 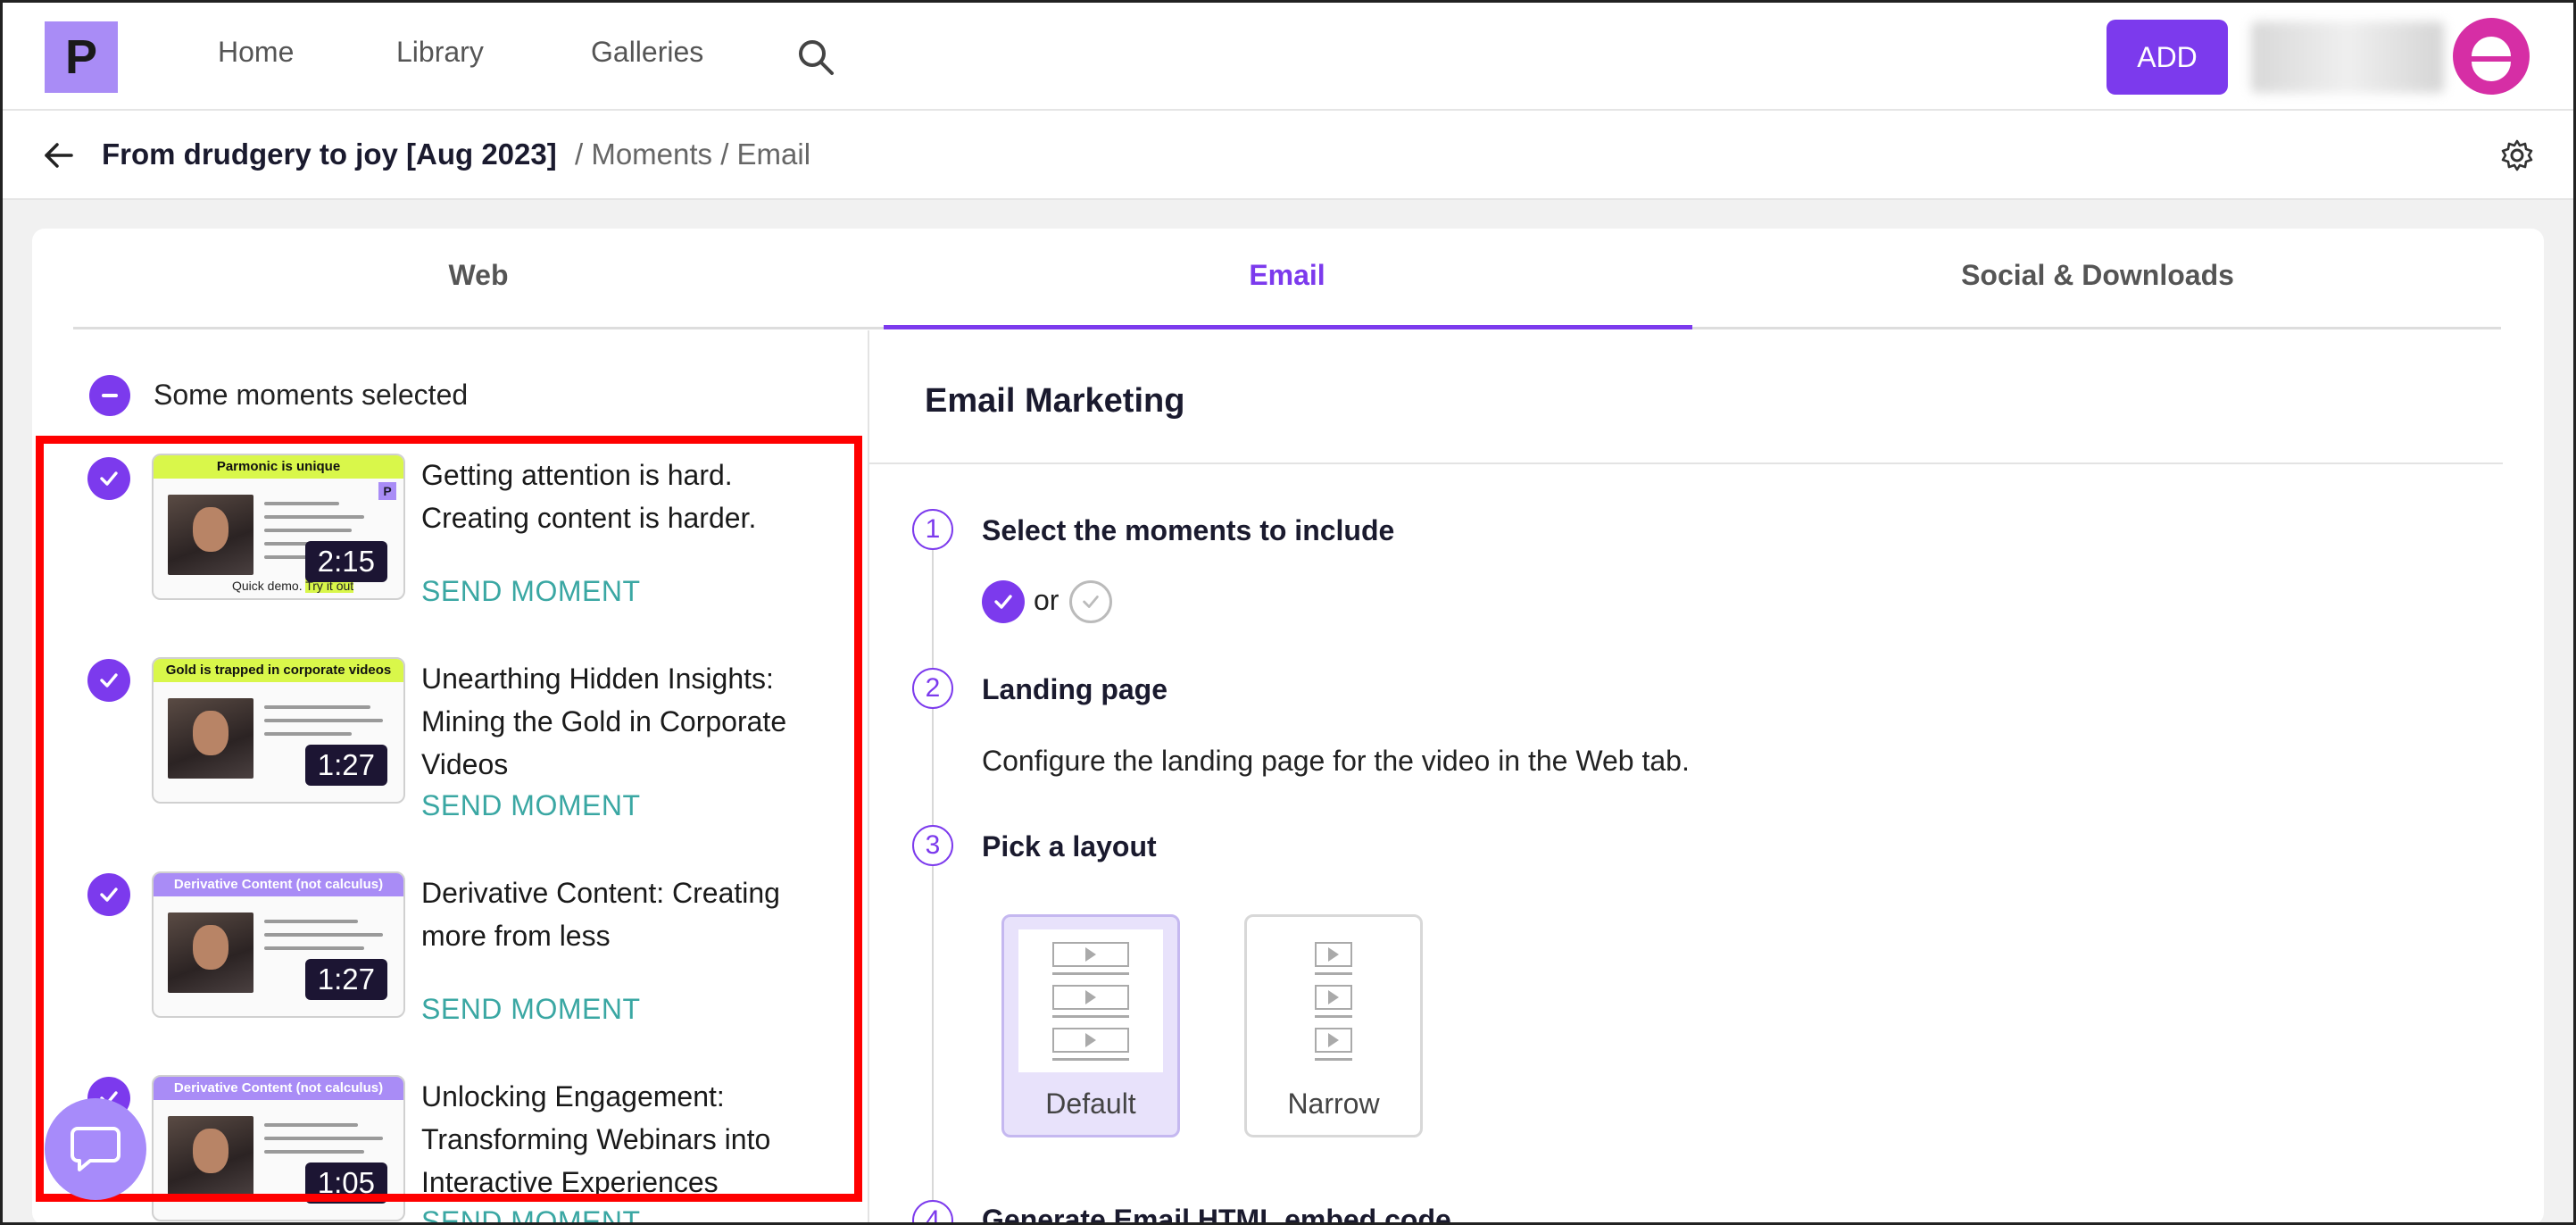 What do you see at coordinates (933, 888) in the screenshot?
I see `steps-timeline` at bounding box center [933, 888].